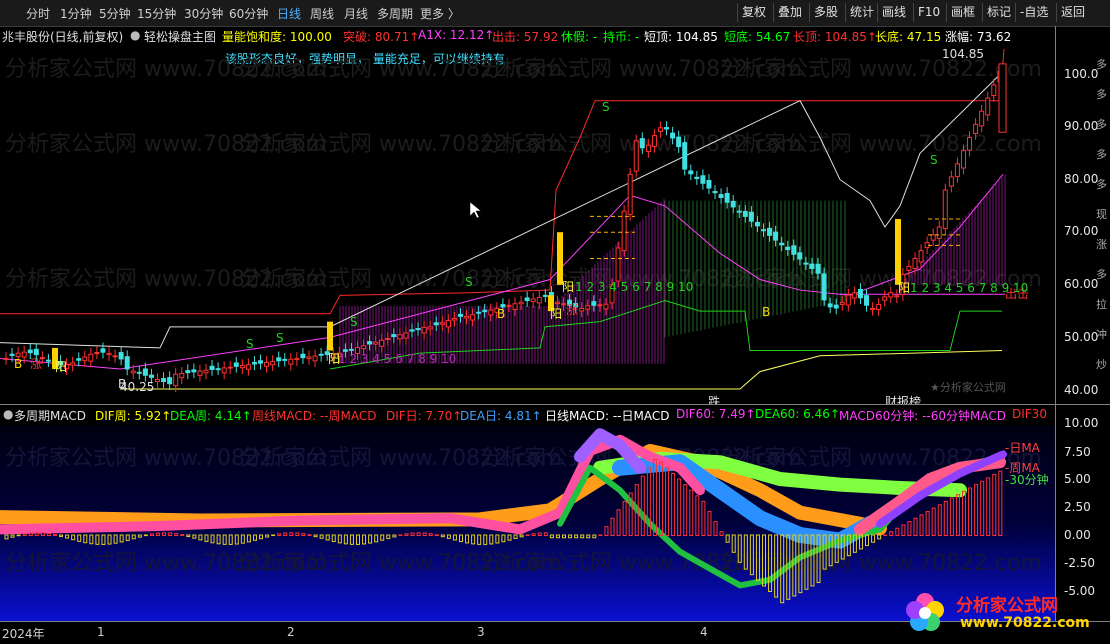  What do you see at coordinates (861, 12) in the screenshot?
I see `toolbar-button: 统计` at bounding box center [861, 12].